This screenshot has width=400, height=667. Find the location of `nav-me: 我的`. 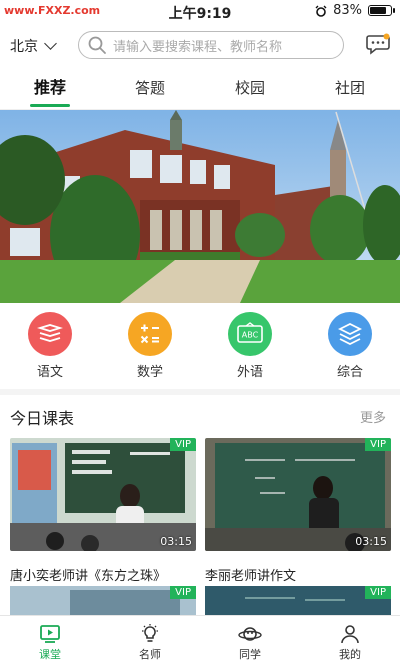

nav-me: 我的 is located at coordinates (350, 641).